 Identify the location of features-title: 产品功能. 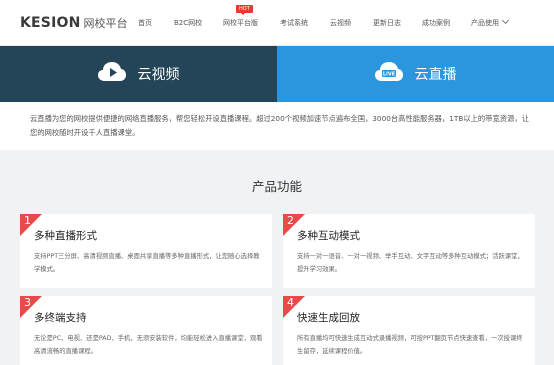
(276, 186).